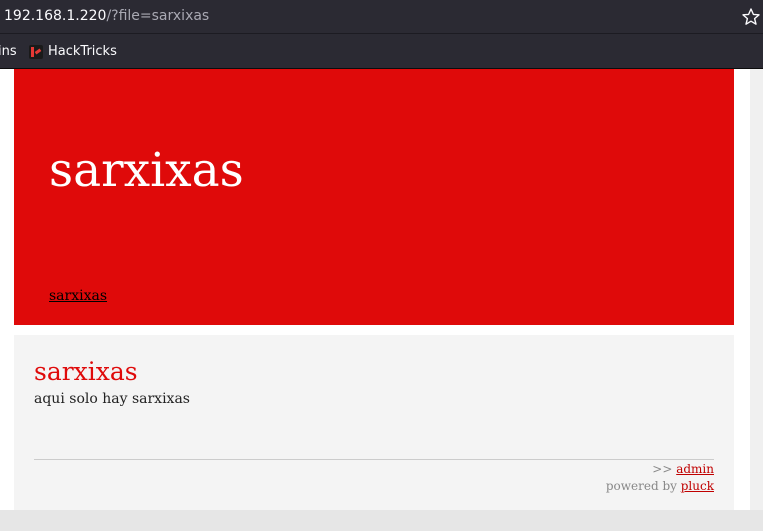 Image resolution: width=763 pixels, height=531 pixels. I want to click on footer-admin-prefix: >>, so click(662, 469).